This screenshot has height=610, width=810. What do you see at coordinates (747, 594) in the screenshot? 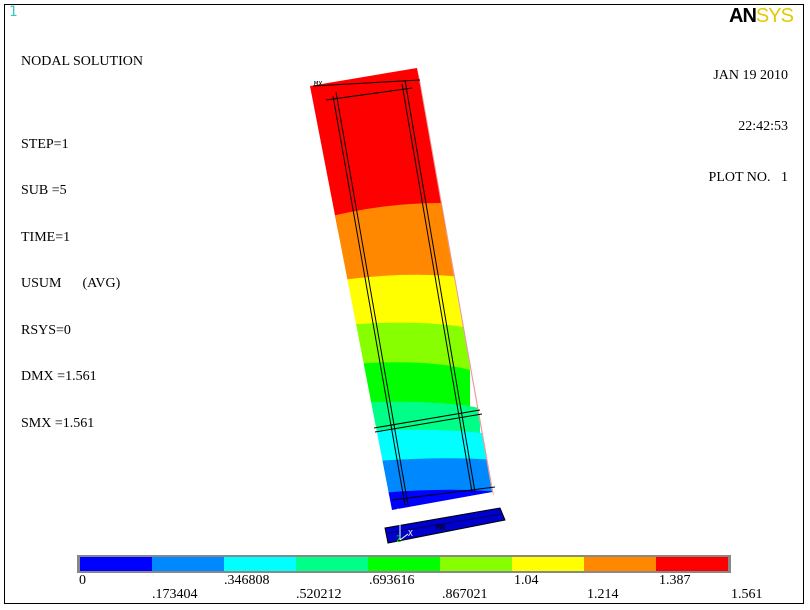
I see `legend-label-1561: 1.561` at bounding box center [747, 594].